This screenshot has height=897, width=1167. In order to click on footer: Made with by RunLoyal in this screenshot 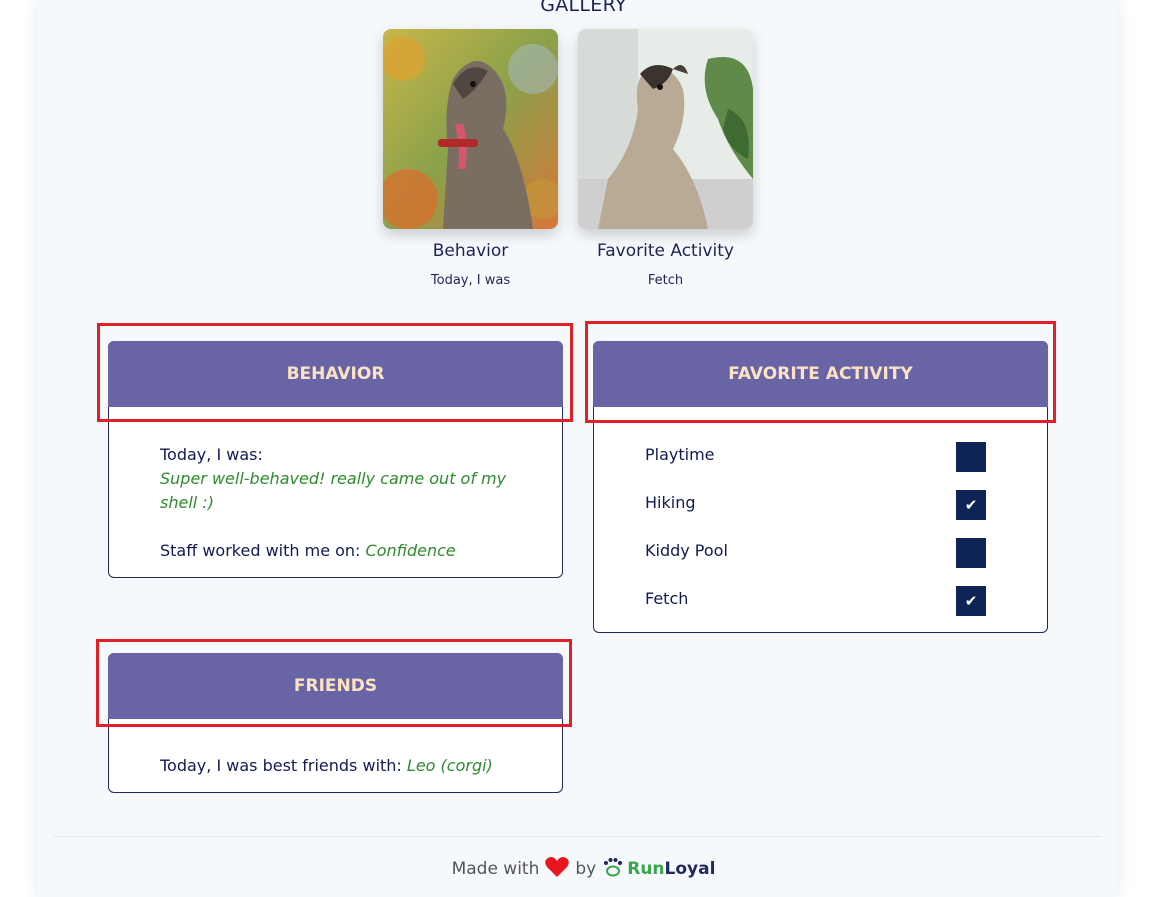, I will do `click(583, 869)`.